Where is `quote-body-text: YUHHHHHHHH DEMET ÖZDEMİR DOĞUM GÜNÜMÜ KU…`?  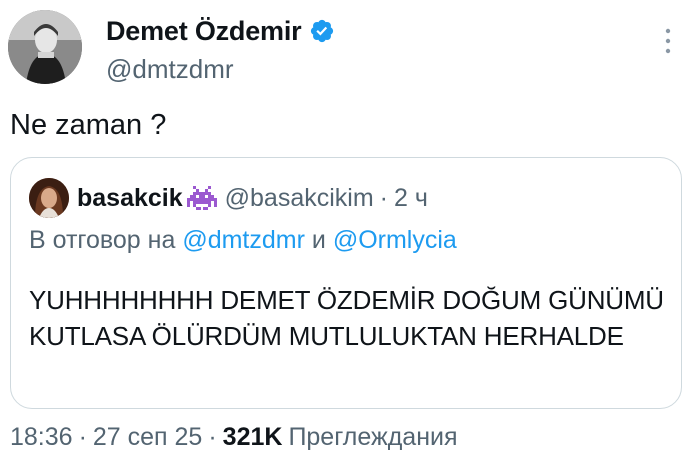 quote-body-text: YUHHHHHHHH DEMET ÖZDEMİR DOĞUM GÜNÜMÜ KU… is located at coordinates (346, 318).